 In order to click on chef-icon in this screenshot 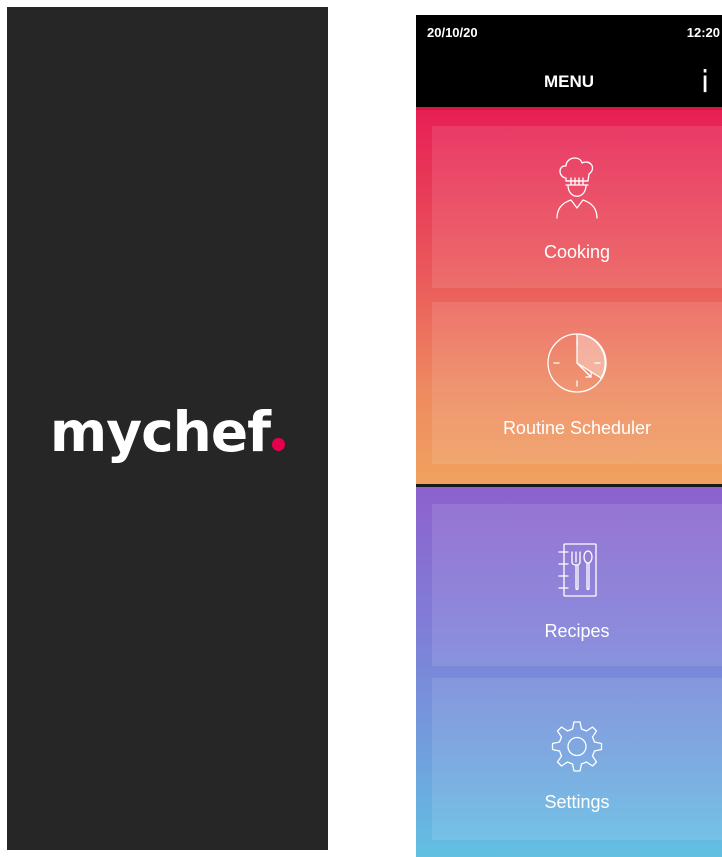, I will do `click(577, 188)`.